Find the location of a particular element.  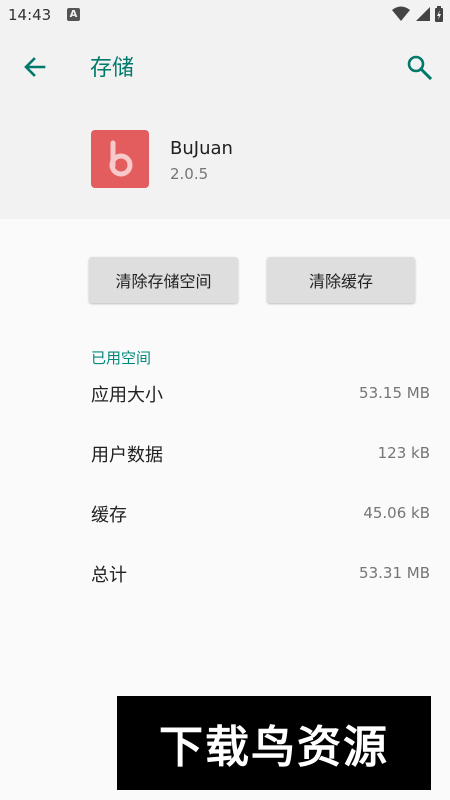

wifi-icon is located at coordinates (401, 13).